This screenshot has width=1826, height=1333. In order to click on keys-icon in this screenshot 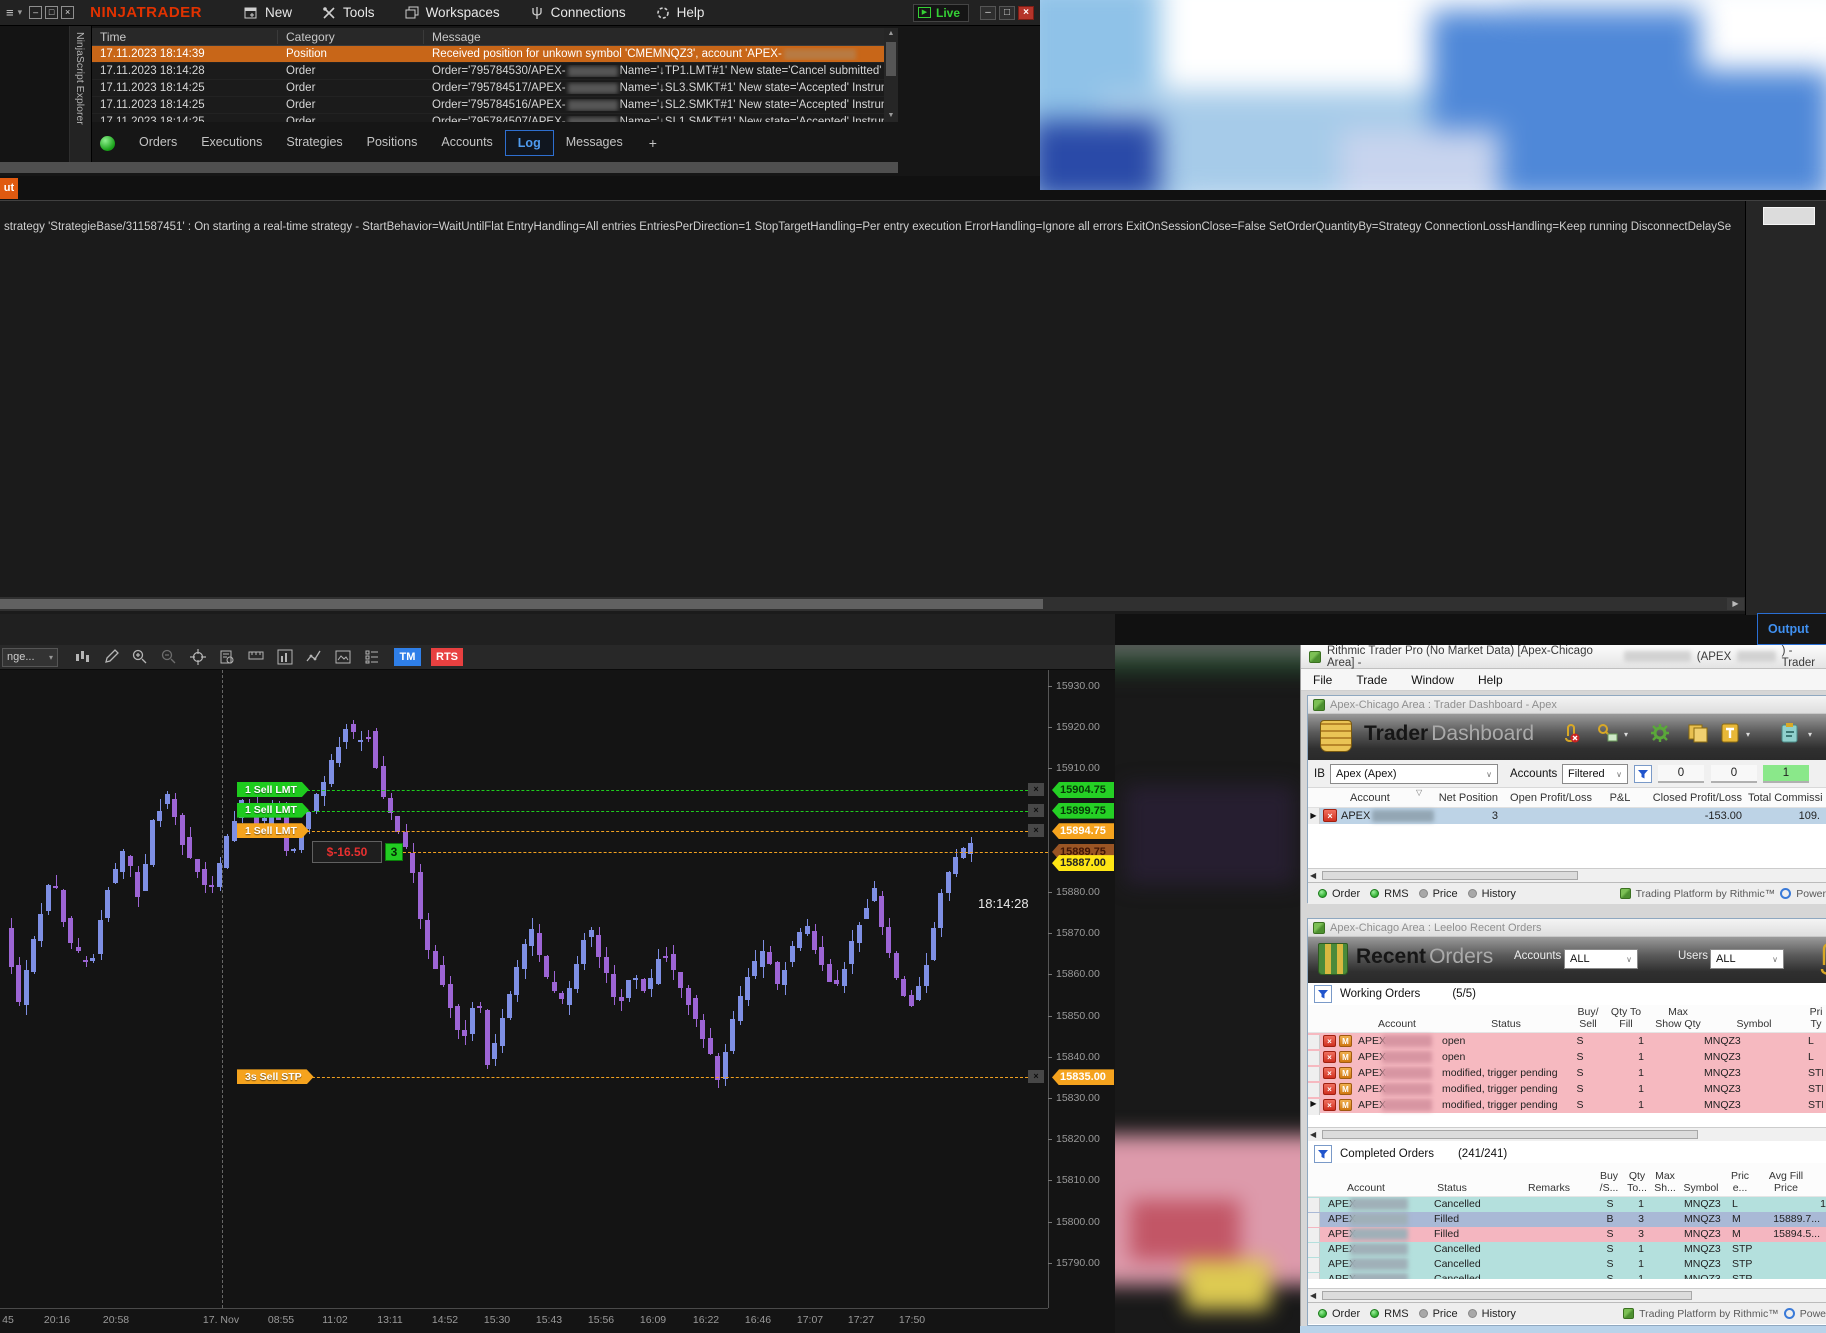, I will do `click(1608, 733)`.